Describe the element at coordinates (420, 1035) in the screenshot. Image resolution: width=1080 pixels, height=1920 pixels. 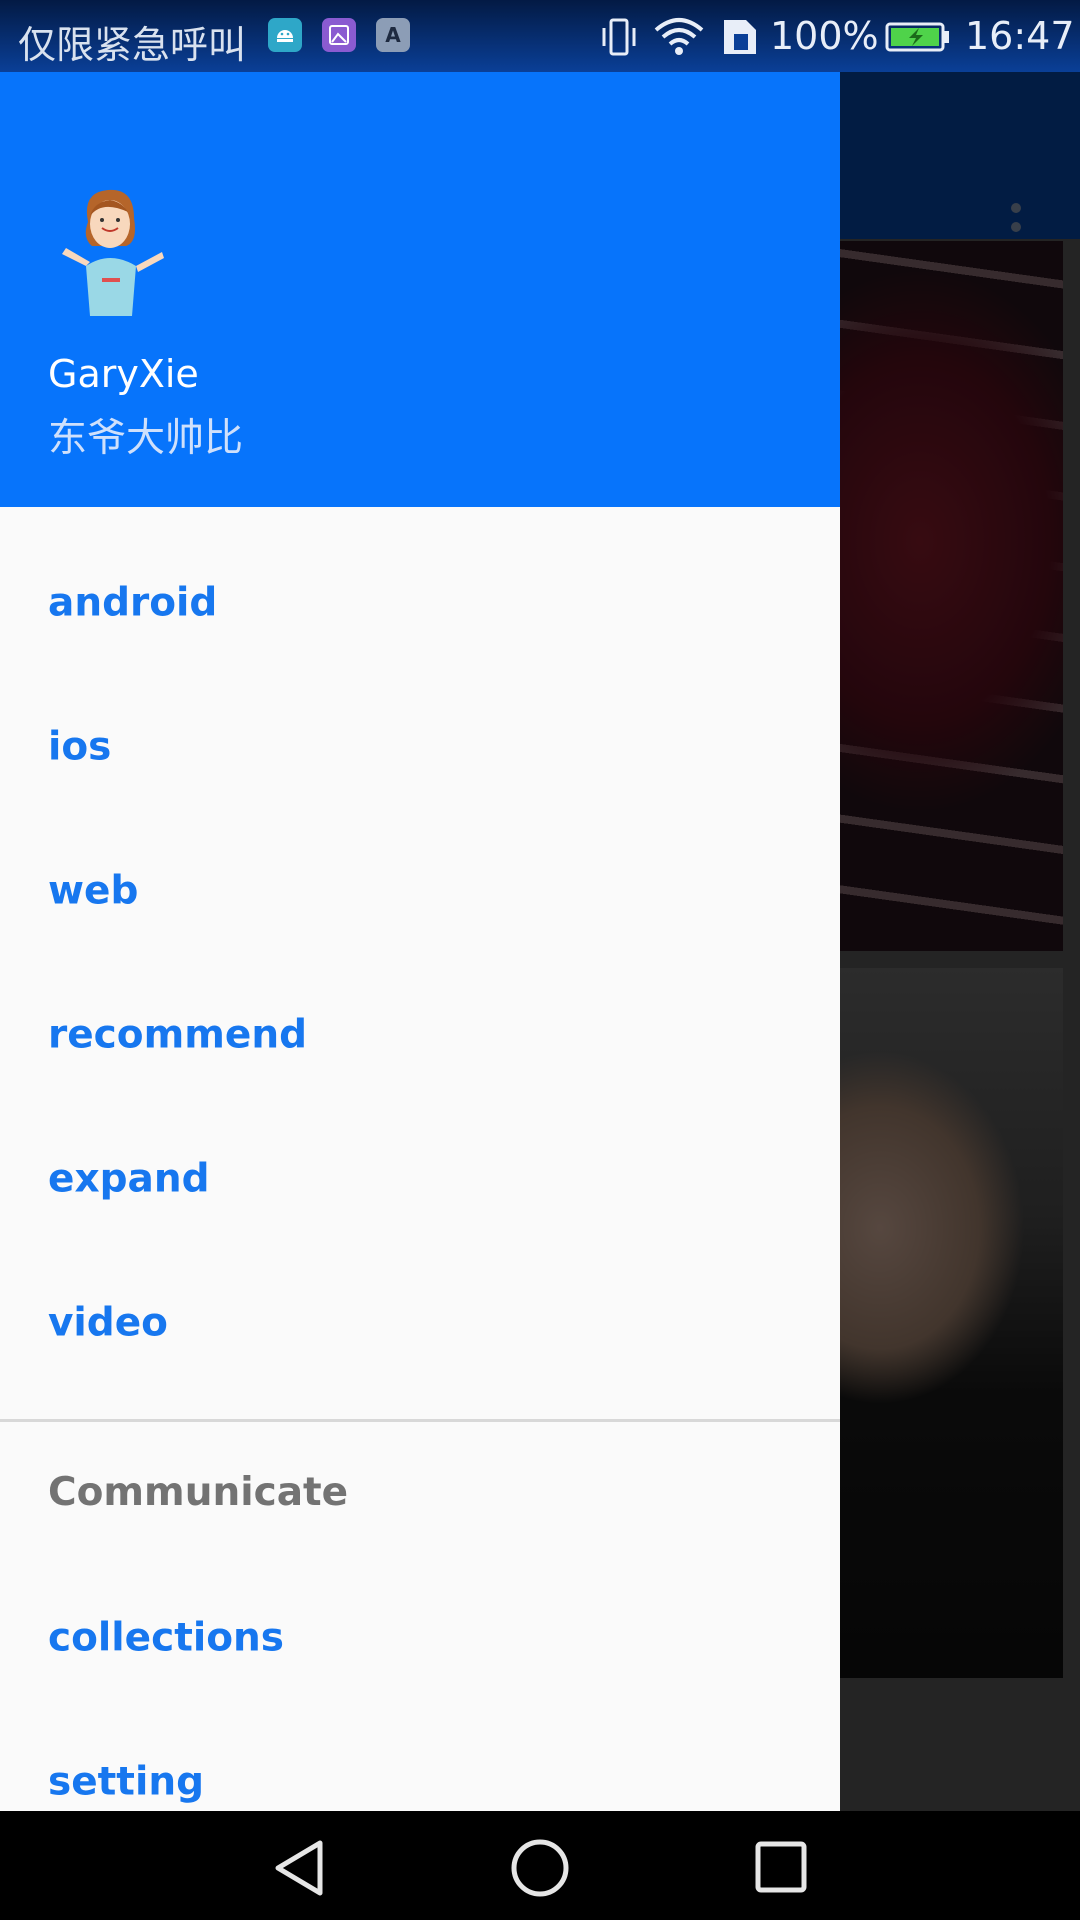
I see `menu-item-recommend: recommend` at that location.